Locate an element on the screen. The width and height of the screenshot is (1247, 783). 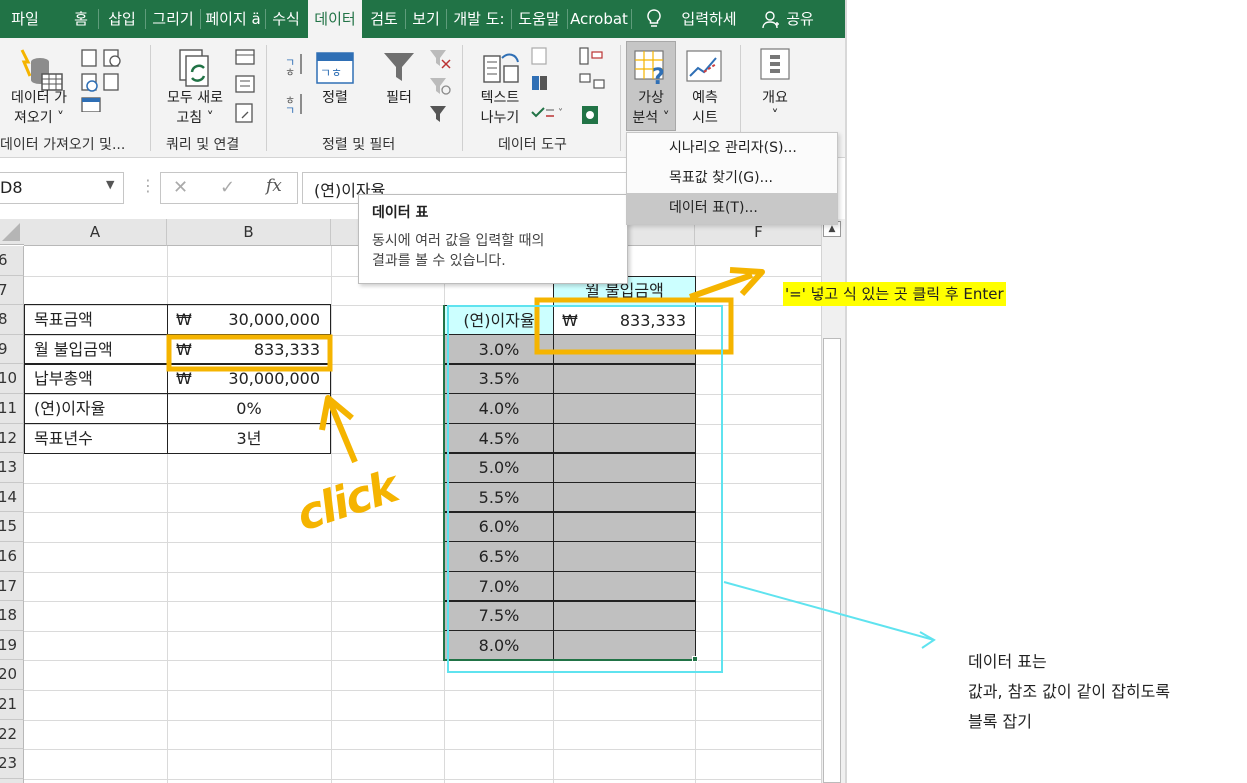
selection-note: 데이터 표는 값과, 참조 값이 같이 잡히도록 블록 잡기 is located at coordinates (1069, 692).